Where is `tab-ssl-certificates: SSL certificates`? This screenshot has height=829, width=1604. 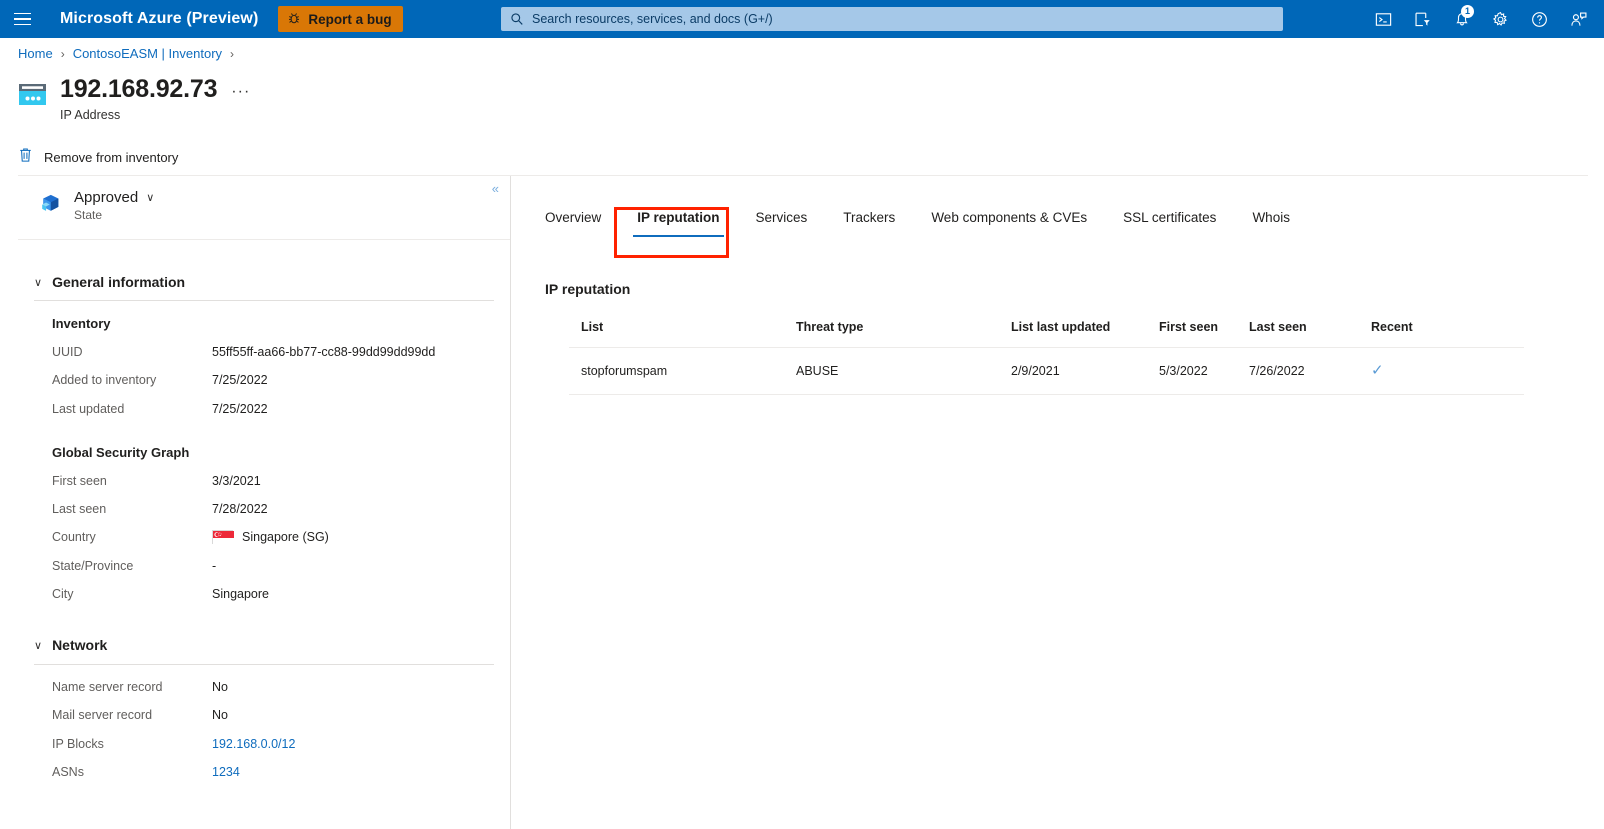 tab-ssl-certificates: SSL certificates is located at coordinates (1169, 223).